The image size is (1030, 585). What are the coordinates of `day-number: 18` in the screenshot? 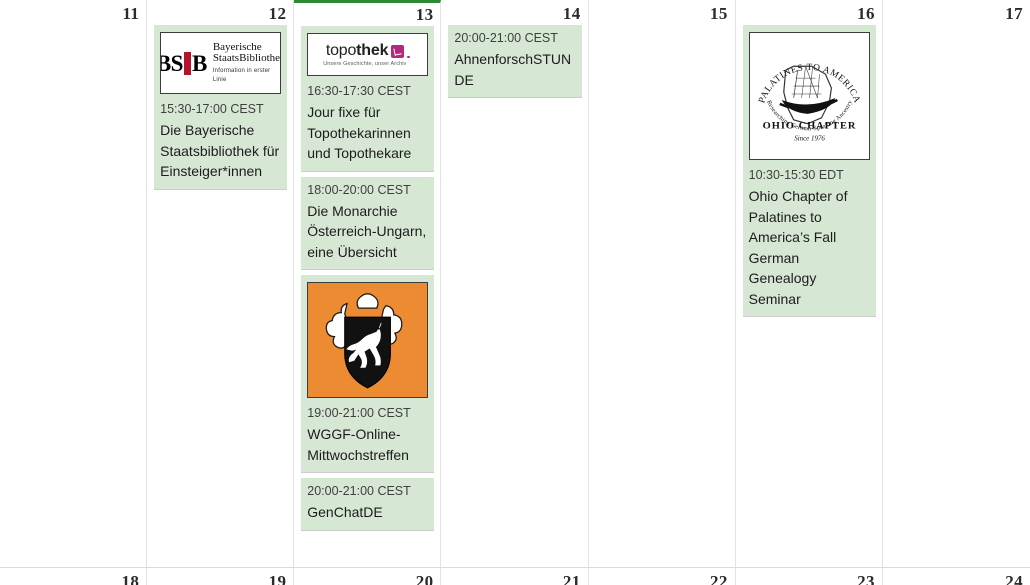 It's located at (73, 576).